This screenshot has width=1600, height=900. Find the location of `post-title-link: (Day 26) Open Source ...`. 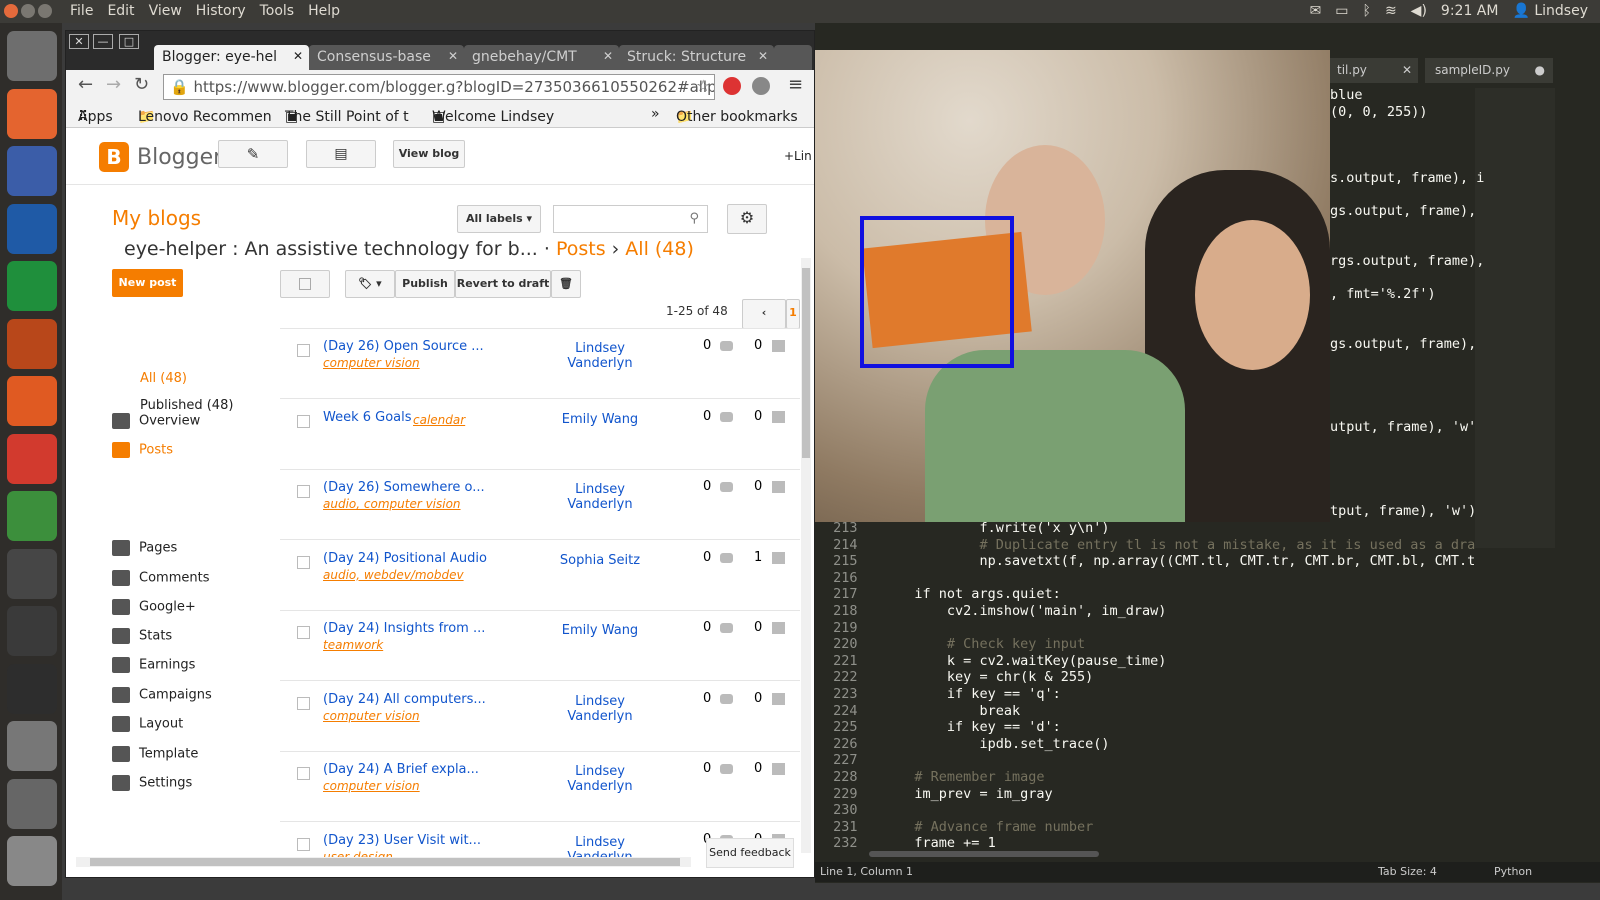

post-title-link: (Day 26) Open Source ... is located at coordinates (403, 346).